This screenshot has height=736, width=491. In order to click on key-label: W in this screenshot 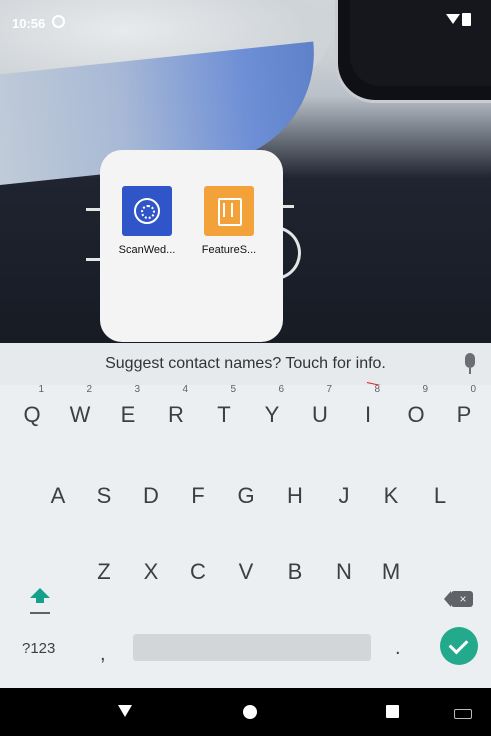, I will do `click(80, 414)`.